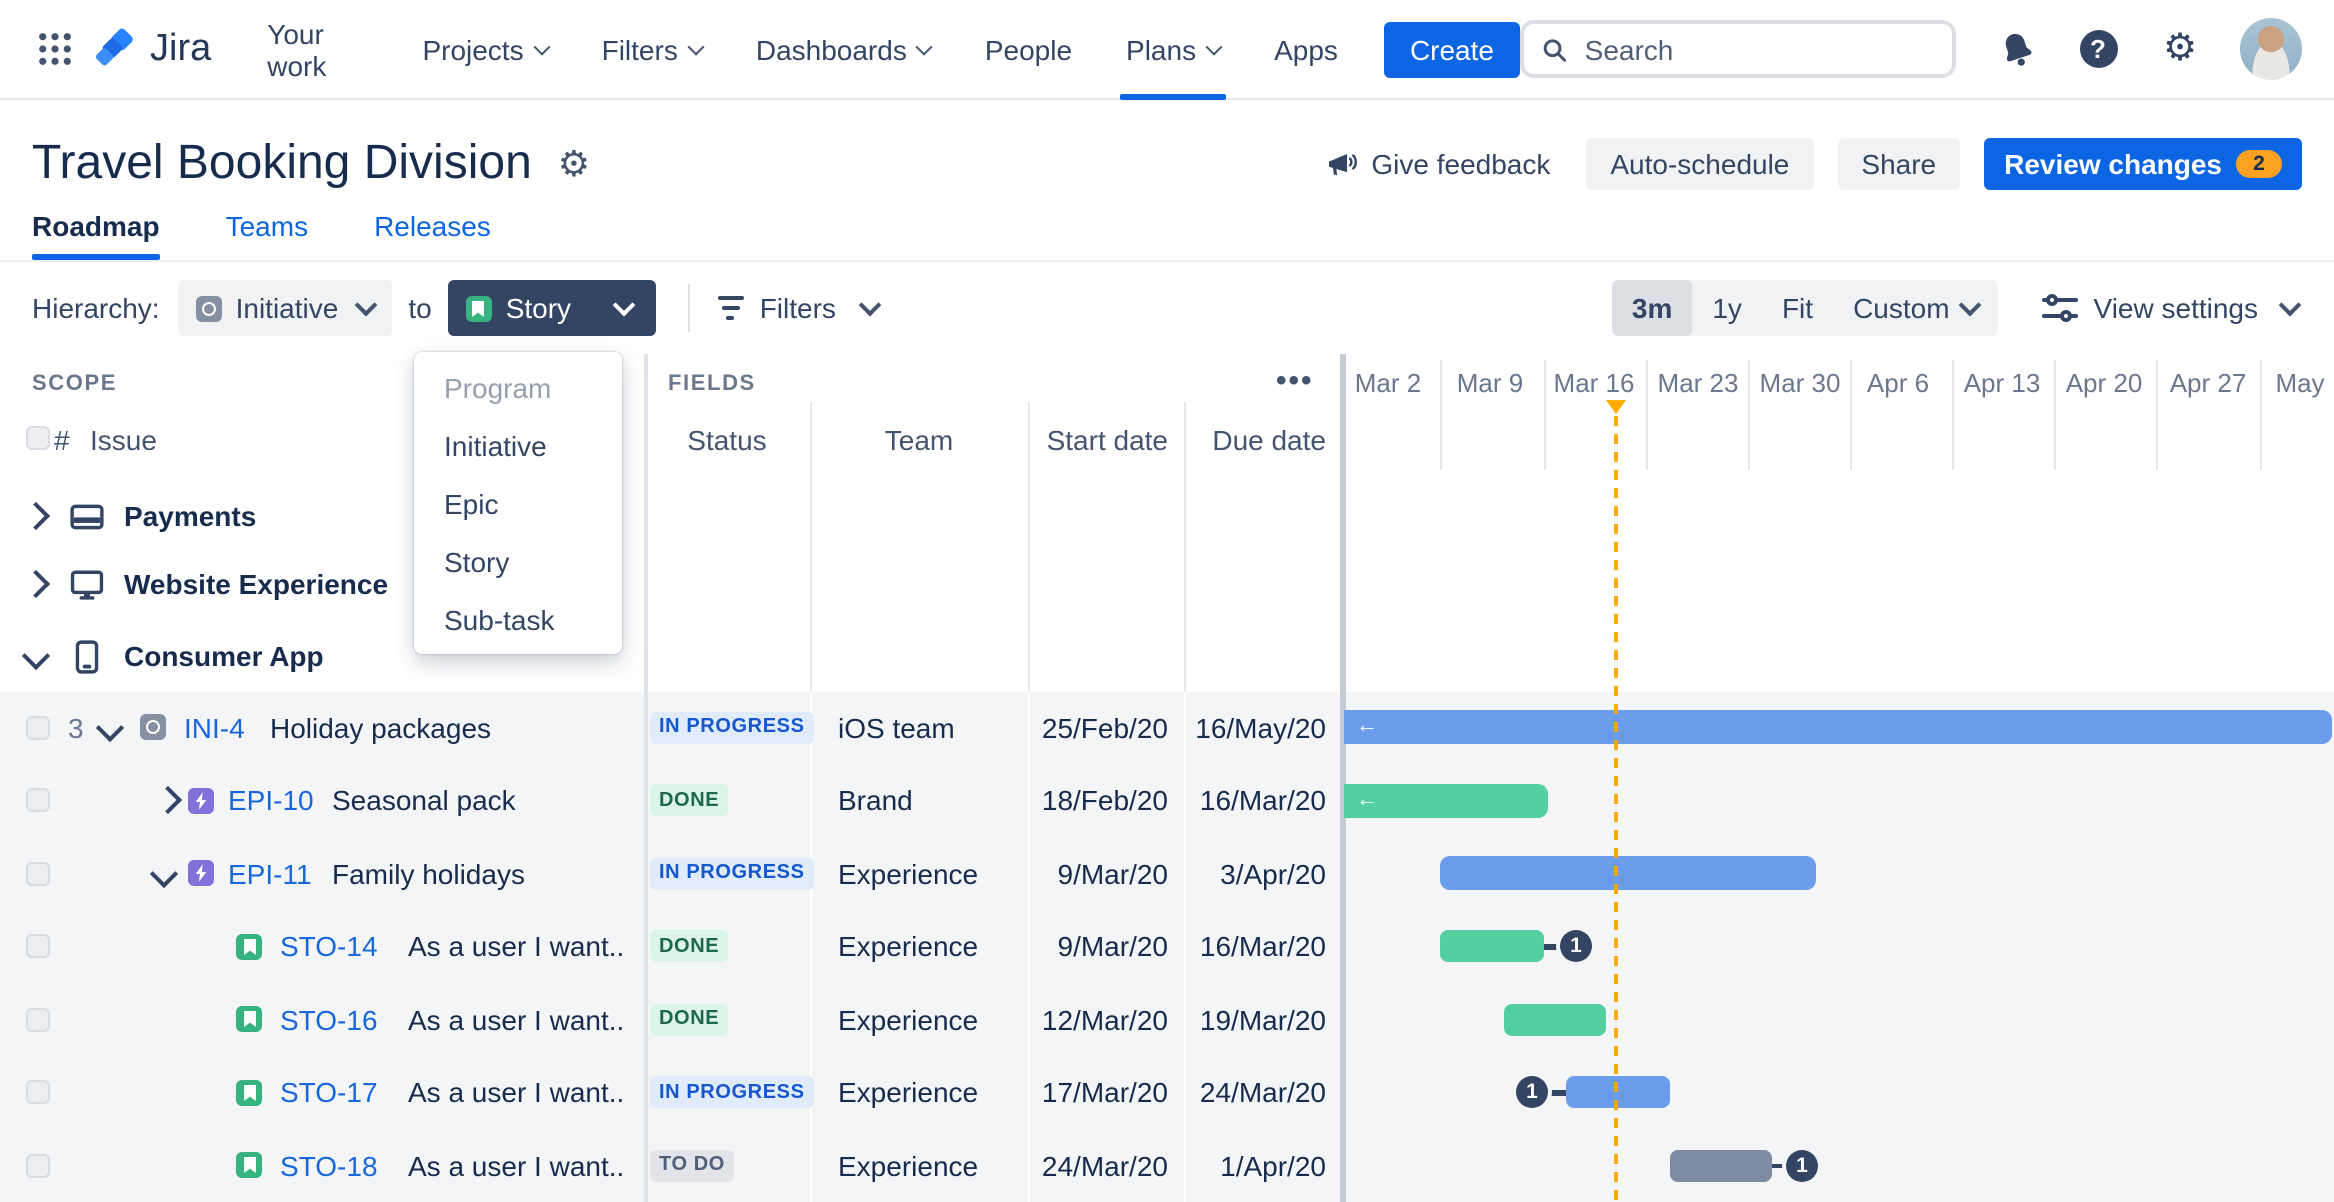 Image resolution: width=2334 pixels, height=1202 pixels. What do you see at coordinates (1802, 1165) in the screenshot?
I see `dependency-badge: 1` at bounding box center [1802, 1165].